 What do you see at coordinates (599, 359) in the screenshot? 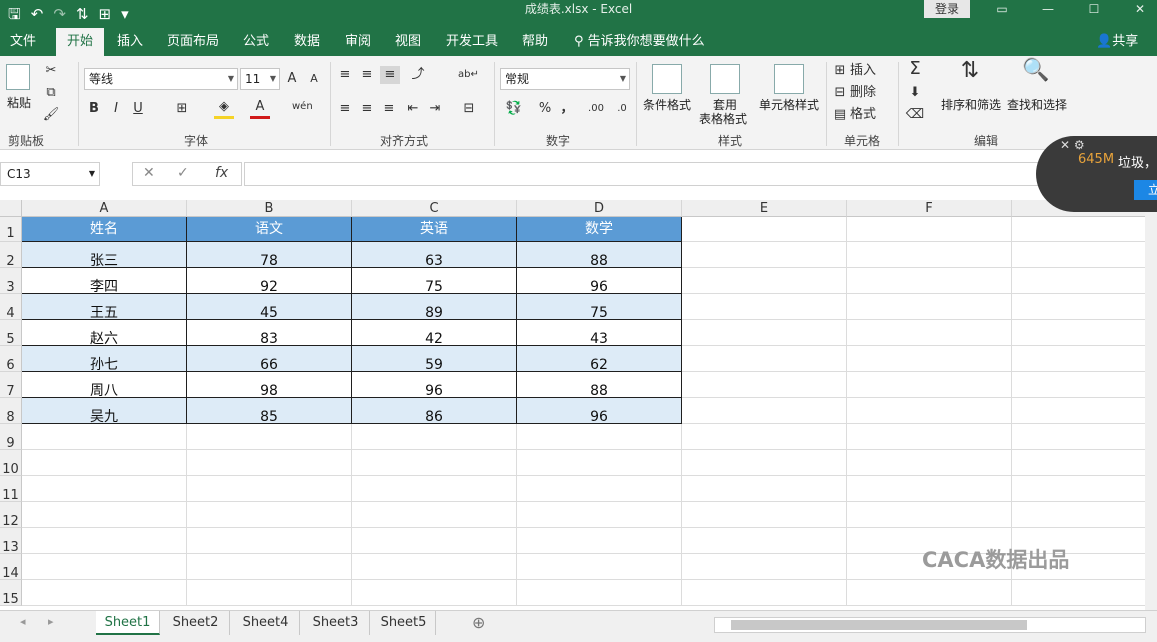
I see `table-cell: 62` at bounding box center [599, 359].